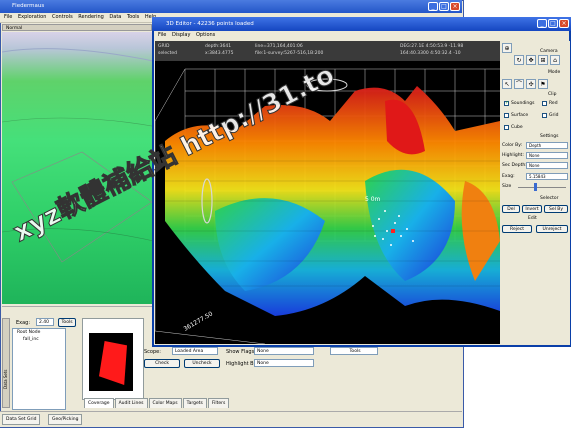 This screenshot has height=428, width=571. What do you see at coordinates (511, 209) in the screenshot?
I see `delete-button: Del` at bounding box center [511, 209].